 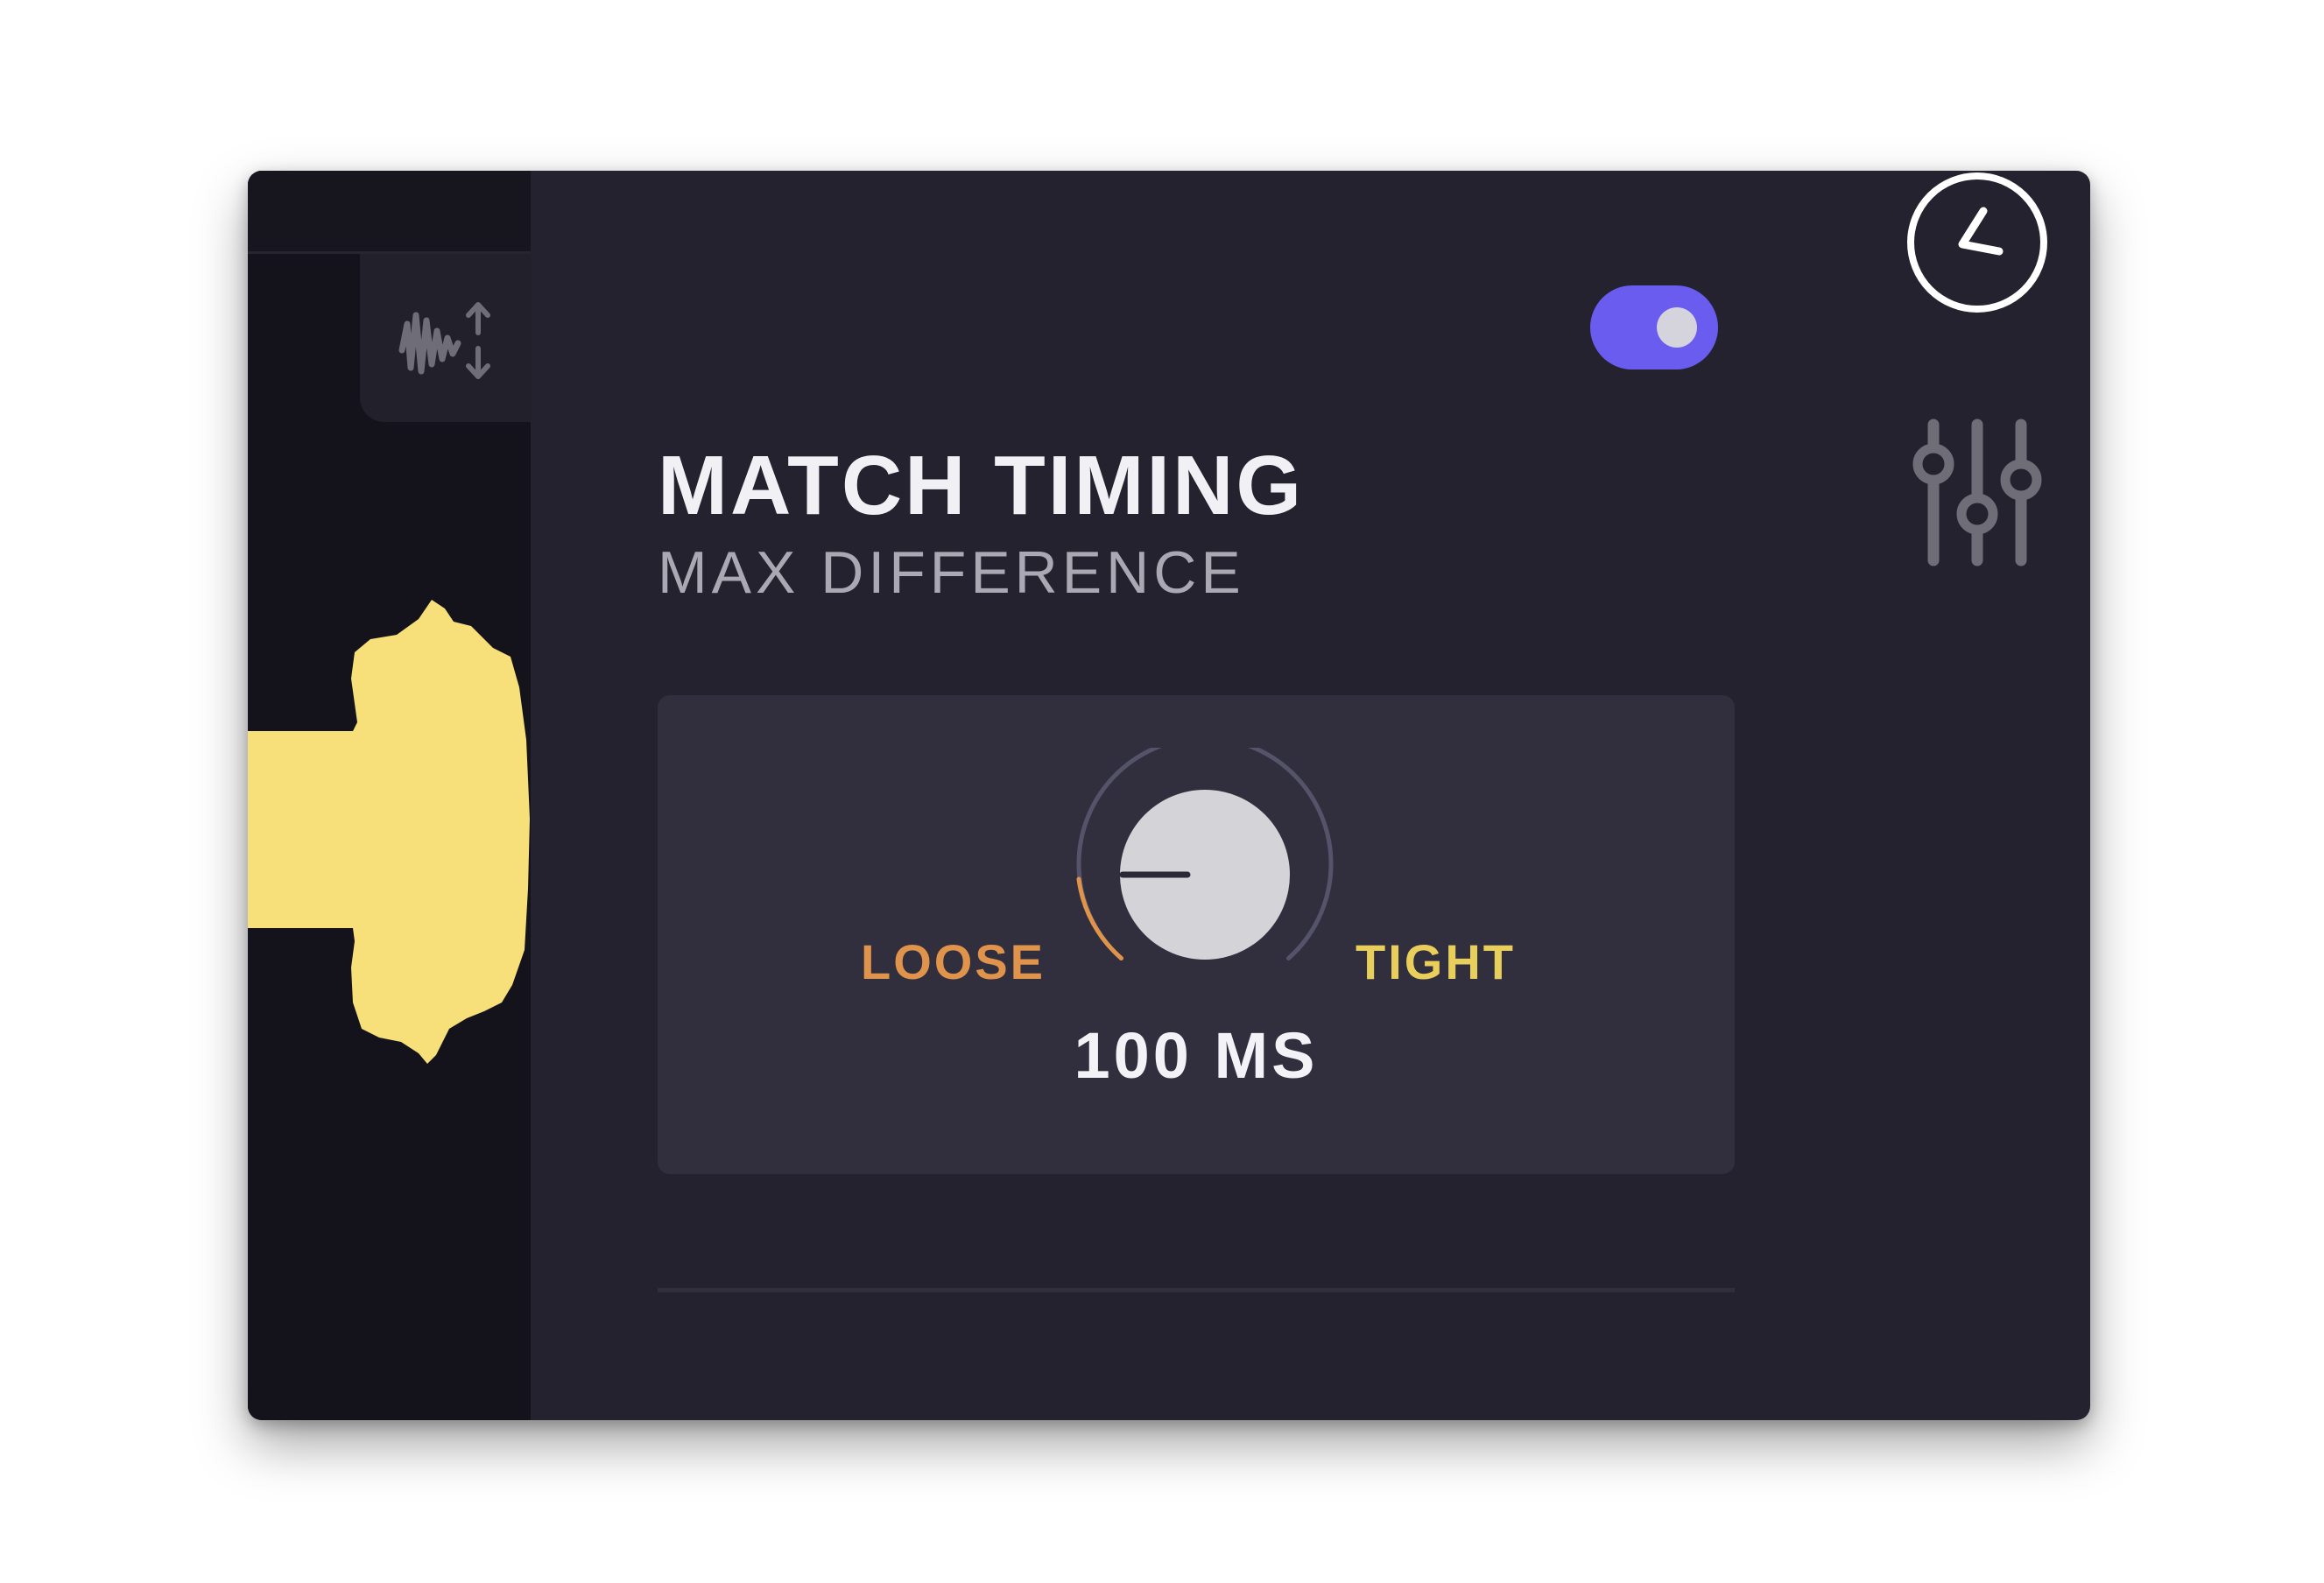 I want to click on knob-value-readout: 100 MS, so click(x=1196, y=1055).